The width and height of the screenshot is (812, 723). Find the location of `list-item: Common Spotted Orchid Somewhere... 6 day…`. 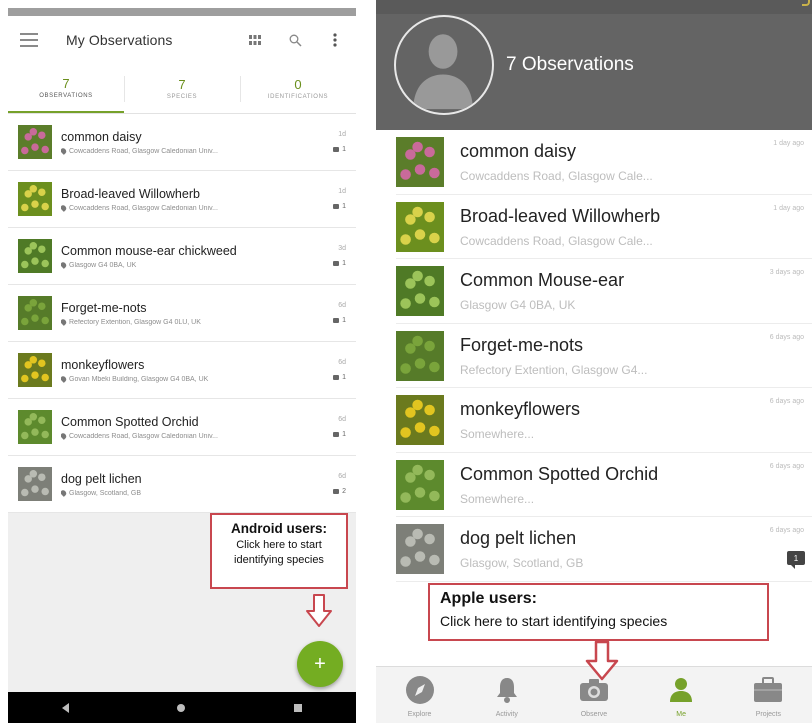

list-item: Common Spotted Orchid Somewhere... 6 day… is located at coordinates (594, 485).